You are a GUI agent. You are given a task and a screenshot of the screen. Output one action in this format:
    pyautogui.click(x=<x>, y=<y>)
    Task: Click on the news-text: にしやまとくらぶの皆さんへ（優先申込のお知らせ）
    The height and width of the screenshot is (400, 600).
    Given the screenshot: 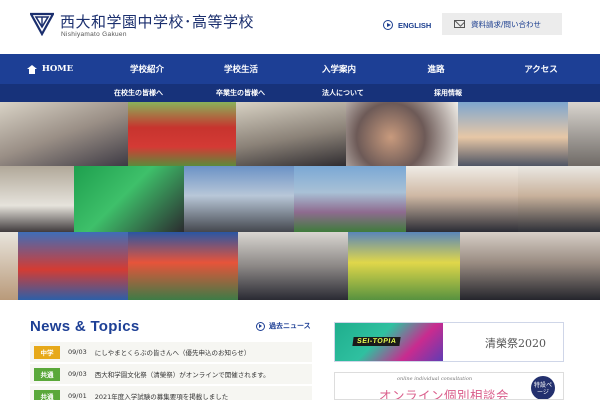 What is the action you would take?
    pyautogui.click(x=172, y=353)
    